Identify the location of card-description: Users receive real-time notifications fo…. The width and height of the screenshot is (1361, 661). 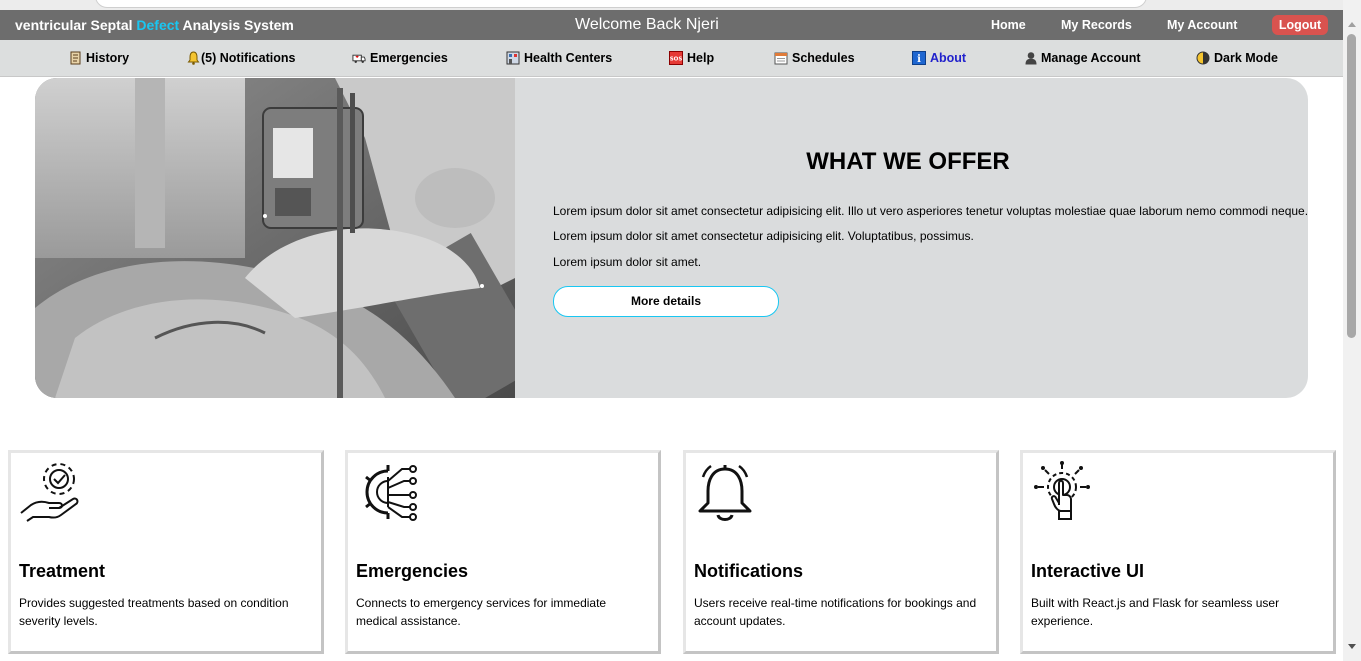
(835, 612).